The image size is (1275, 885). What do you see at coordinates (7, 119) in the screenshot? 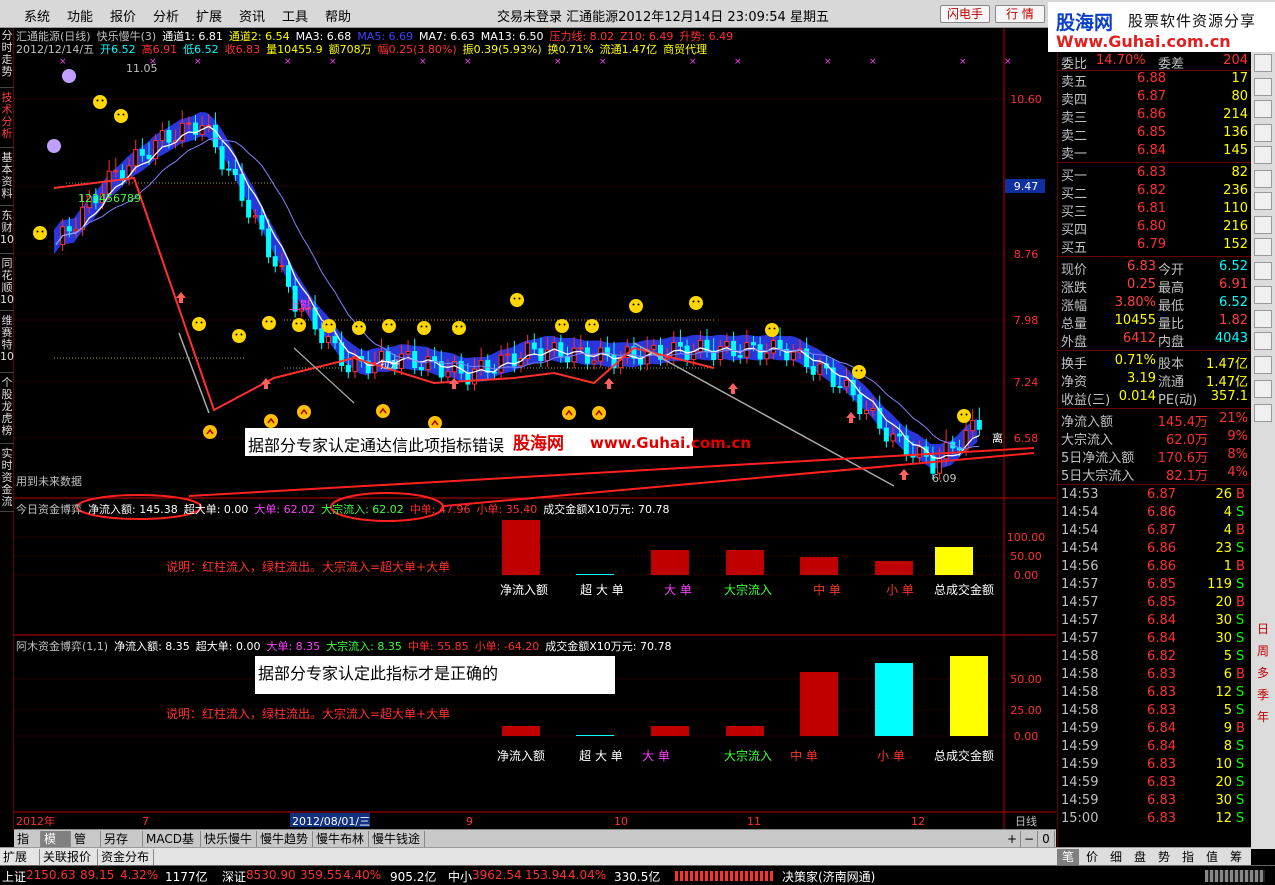
I see `left-tab-1: 技术分析` at bounding box center [7, 119].